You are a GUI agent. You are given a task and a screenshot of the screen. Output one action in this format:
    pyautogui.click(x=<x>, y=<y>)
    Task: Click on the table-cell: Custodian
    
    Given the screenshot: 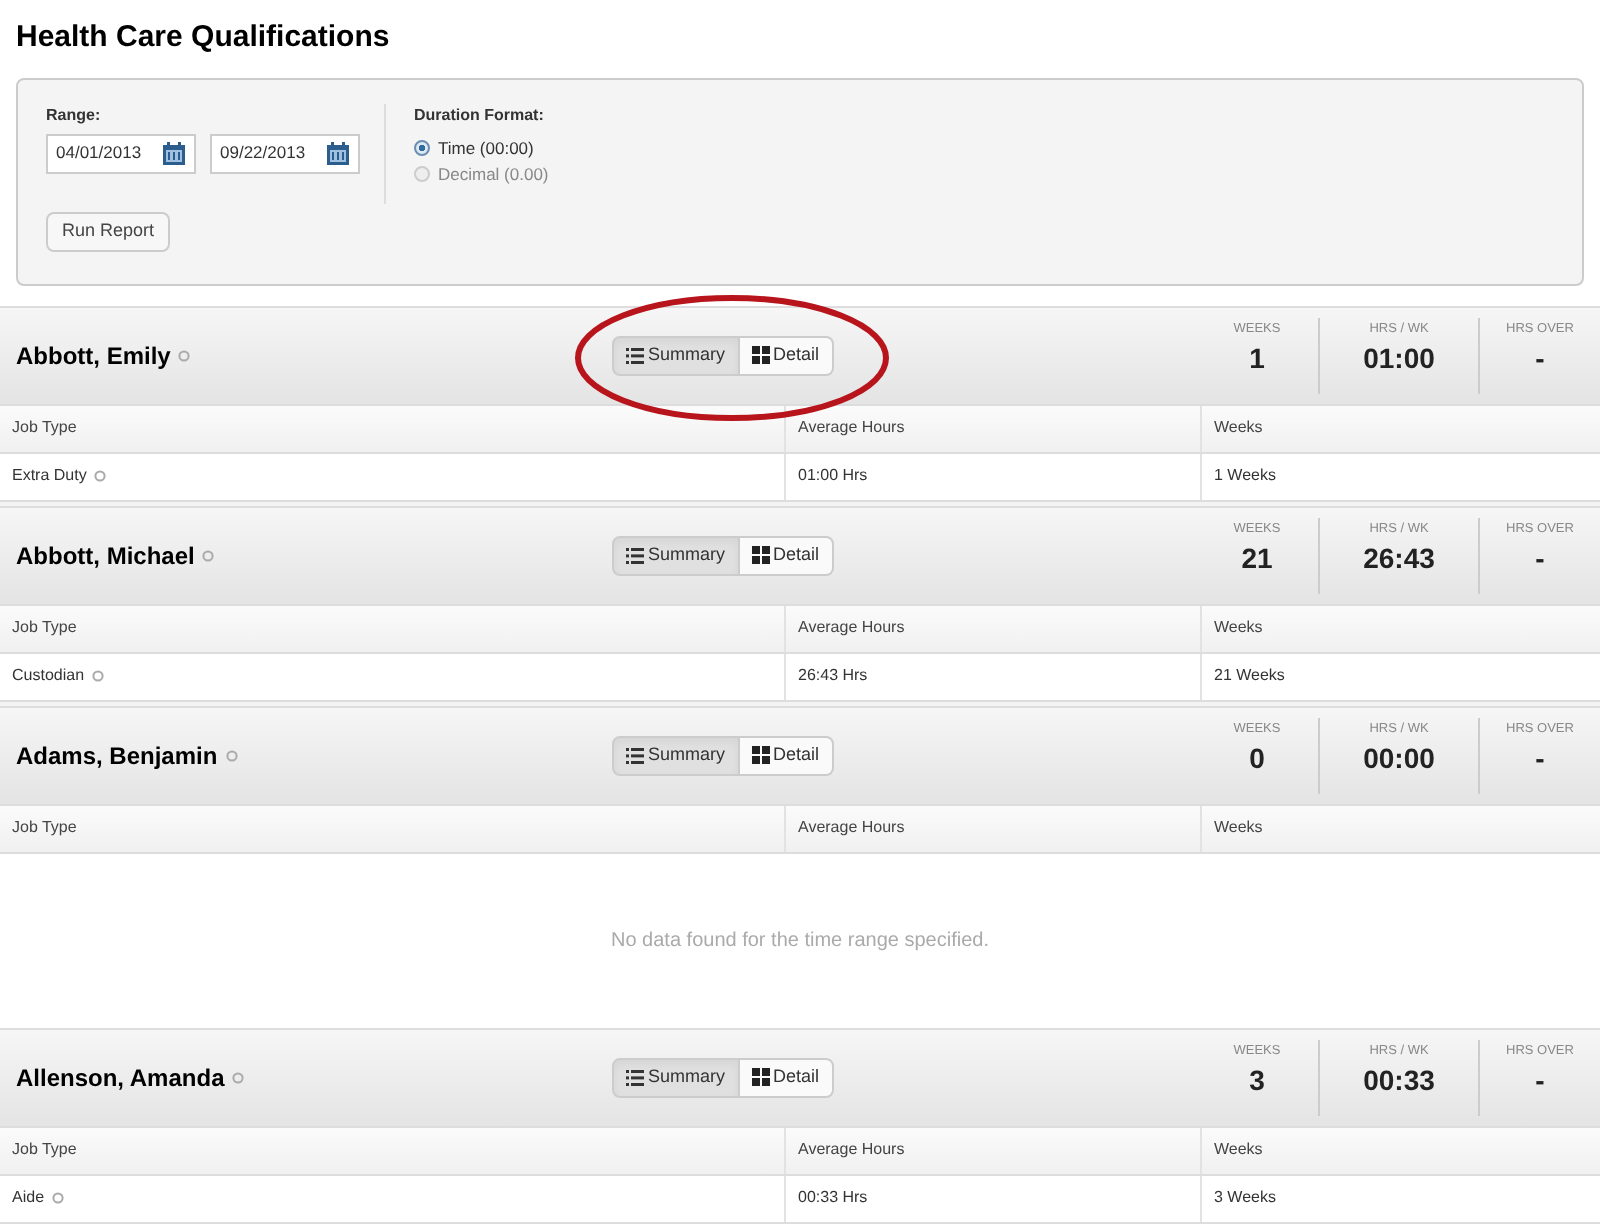 What is the action you would take?
    pyautogui.click(x=392, y=676)
    